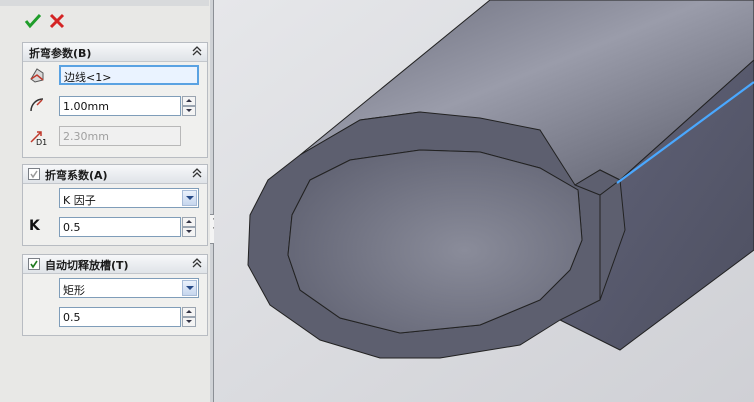 The image size is (754, 402). I want to click on k-factor-input: 0.5, so click(120, 227).